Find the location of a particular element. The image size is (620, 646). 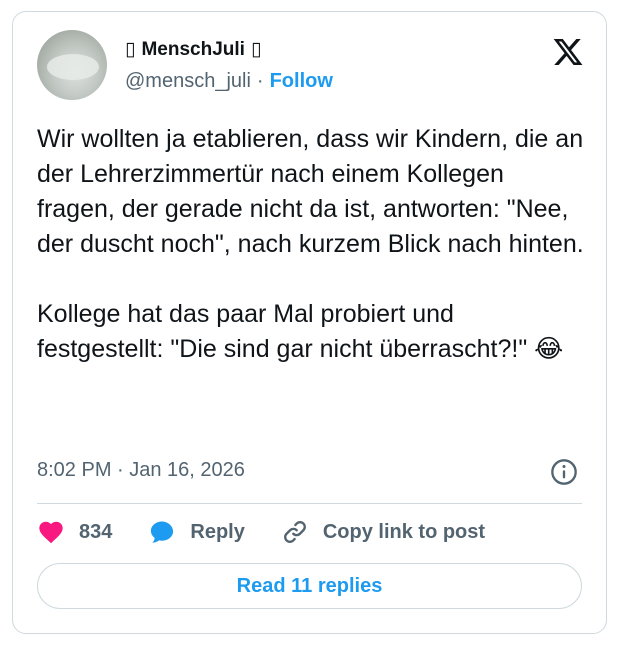

author-name: MenschJuli is located at coordinates (192, 50).